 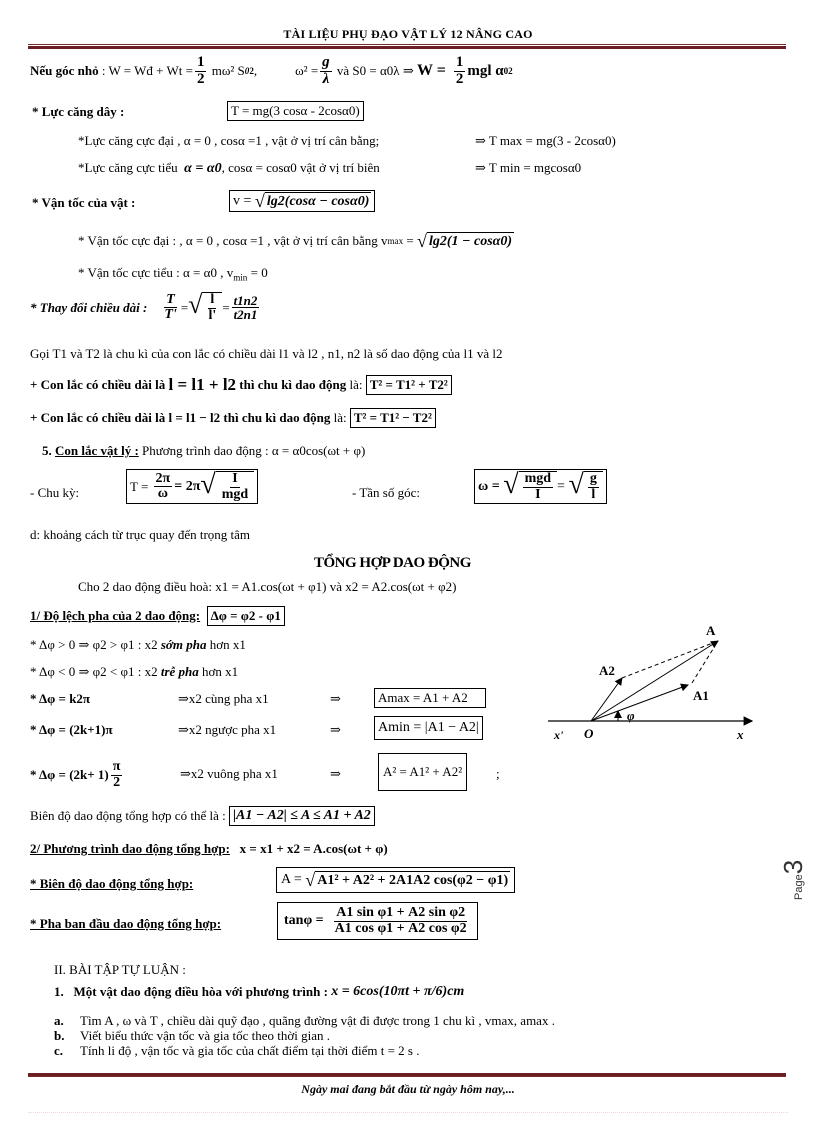 What do you see at coordinates (386, 492) in the screenshot?
I see `angular-frequency-label: - Tần số góc:` at bounding box center [386, 492].